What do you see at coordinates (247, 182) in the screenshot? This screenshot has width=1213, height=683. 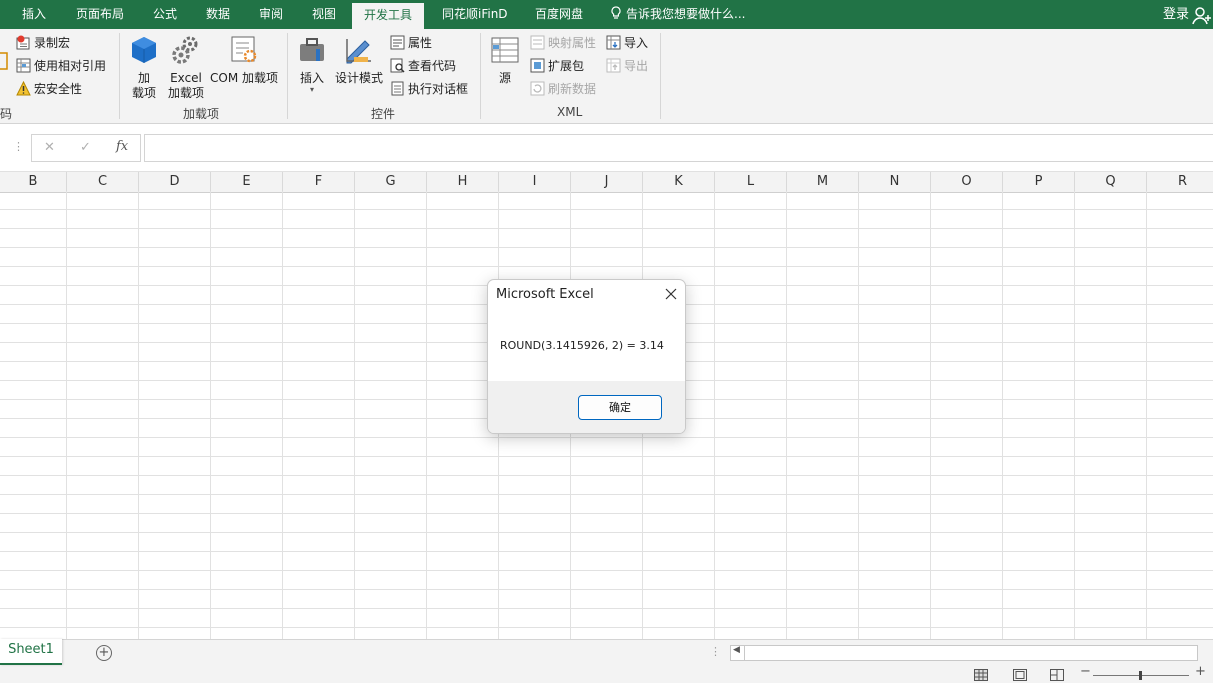 I see `column-header: E` at bounding box center [247, 182].